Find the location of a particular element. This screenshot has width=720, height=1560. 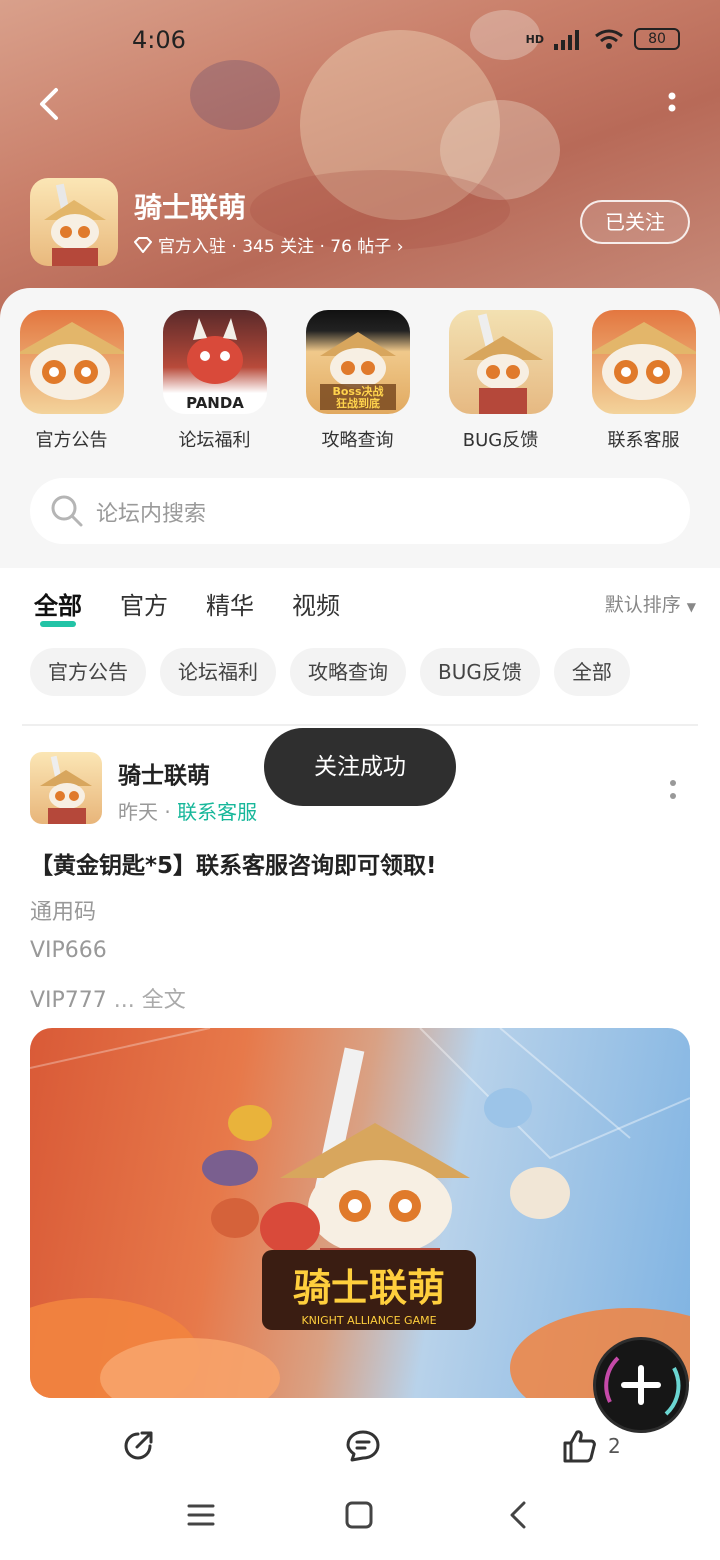

more-vertical-icon is located at coordinates (672, 103).